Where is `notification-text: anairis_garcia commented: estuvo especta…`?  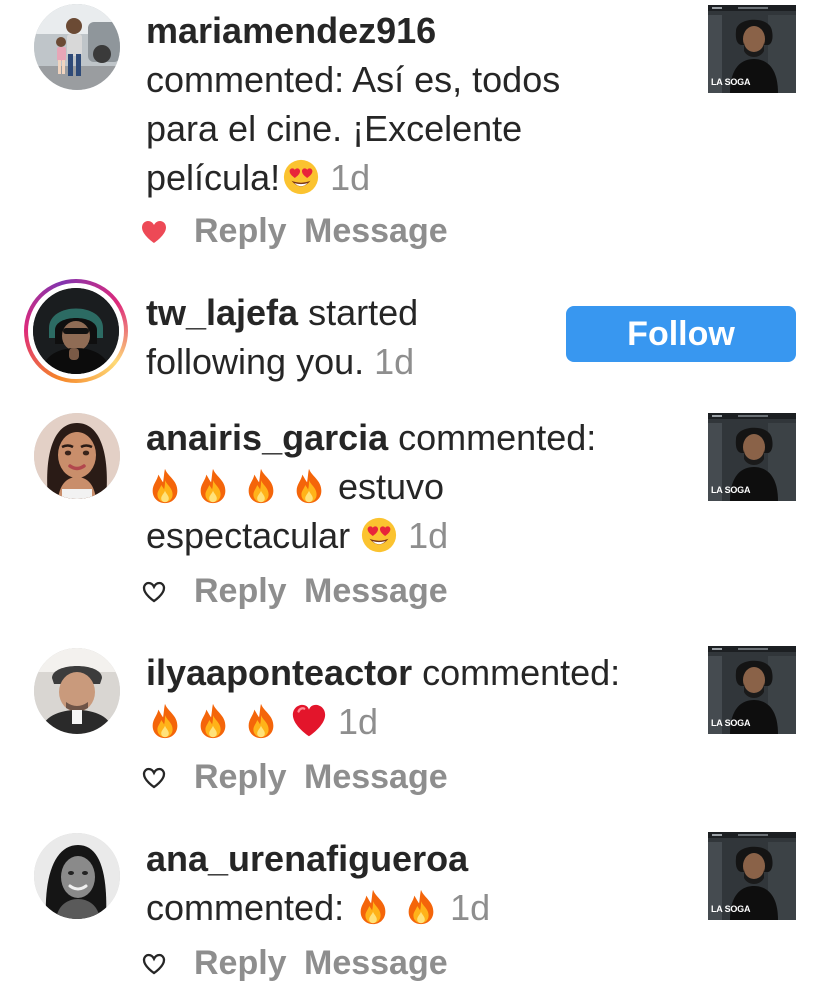 notification-text: anairis_garcia commented: estuvo especta… is located at coordinates (406, 486).